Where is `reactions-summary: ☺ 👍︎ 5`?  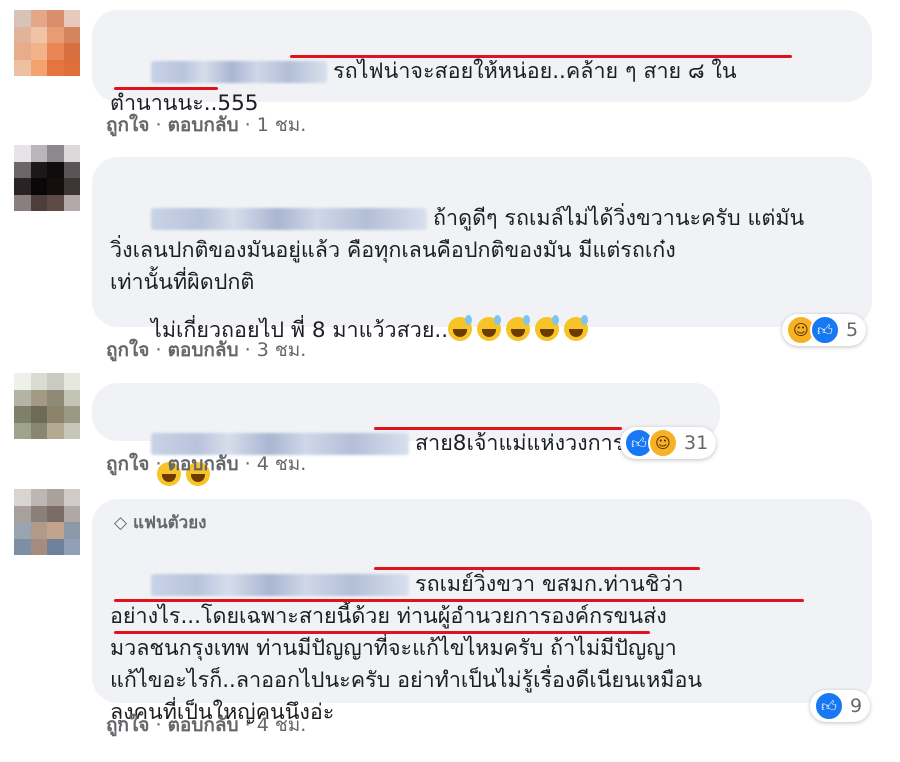 reactions-summary: ☺ 👍︎ 5 is located at coordinates (824, 330).